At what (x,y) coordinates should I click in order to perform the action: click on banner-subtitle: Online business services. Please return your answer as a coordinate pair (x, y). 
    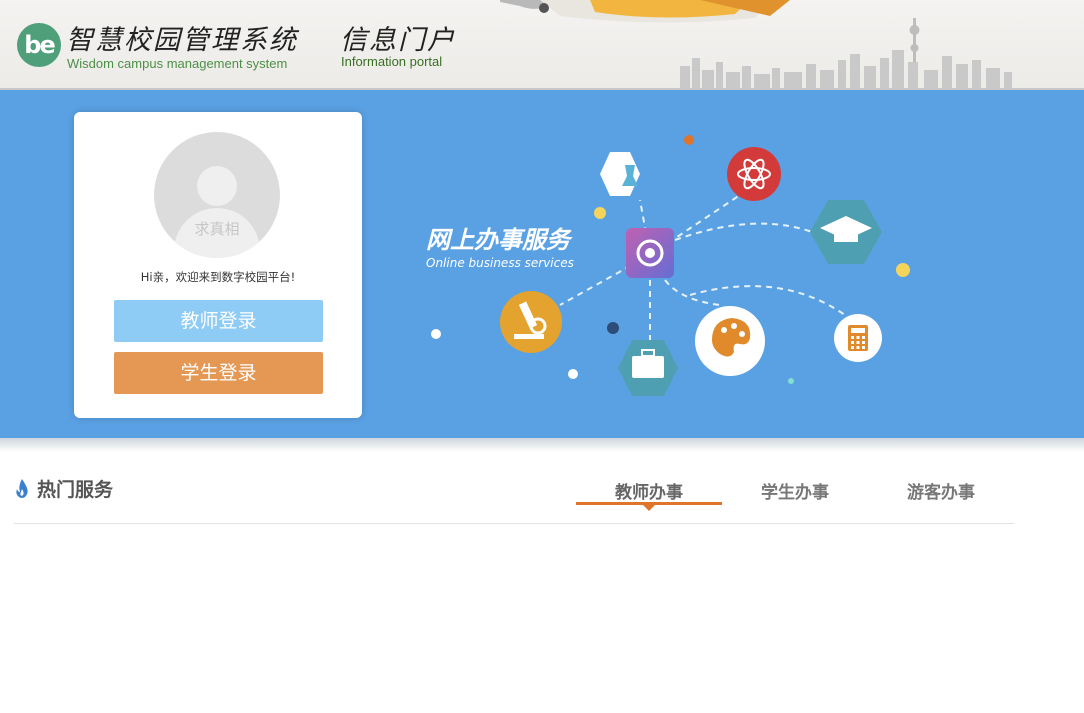
    Looking at the image, I should click on (500, 263).